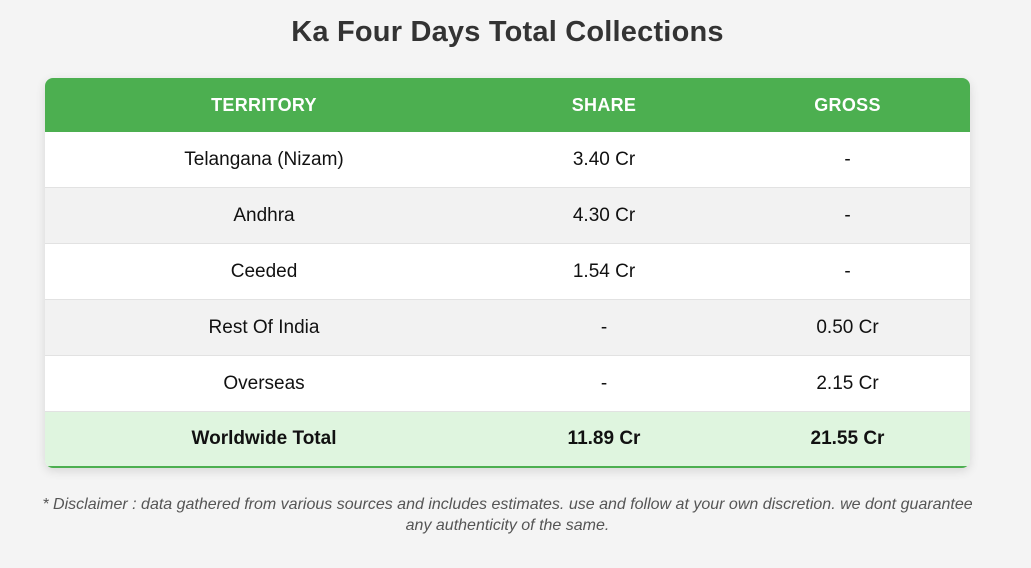  Describe the element at coordinates (847, 327) in the screenshot. I see `gross-cell: 0.50 Cr` at that location.